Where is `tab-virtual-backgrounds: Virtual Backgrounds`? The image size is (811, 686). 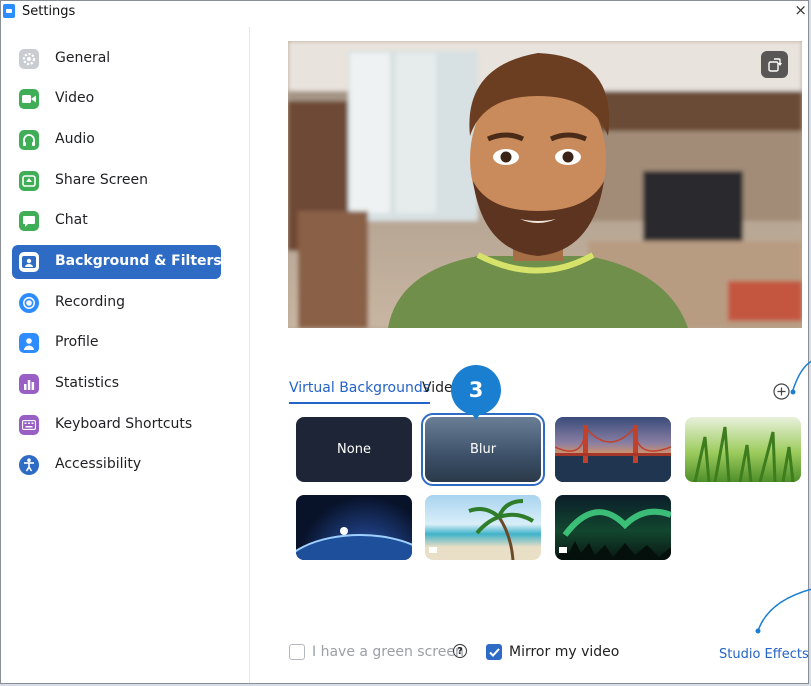
tab-virtual-backgrounds: Virtual Backgrounds is located at coordinates (360, 392).